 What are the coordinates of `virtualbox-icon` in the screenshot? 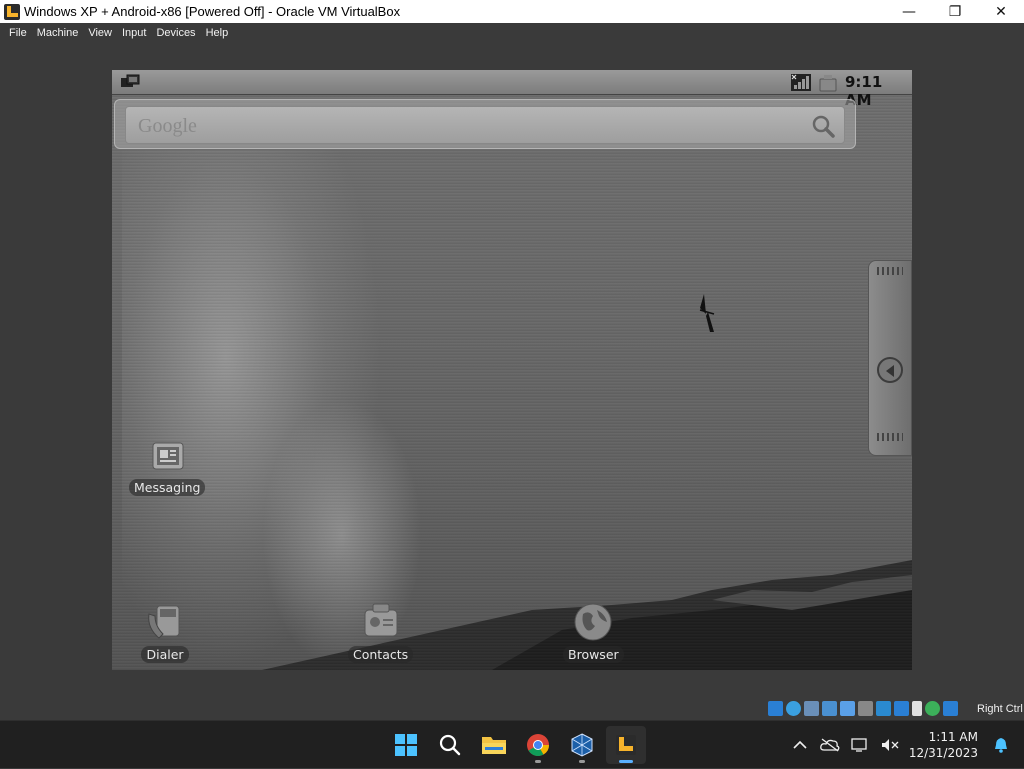 It's located at (582, 745).